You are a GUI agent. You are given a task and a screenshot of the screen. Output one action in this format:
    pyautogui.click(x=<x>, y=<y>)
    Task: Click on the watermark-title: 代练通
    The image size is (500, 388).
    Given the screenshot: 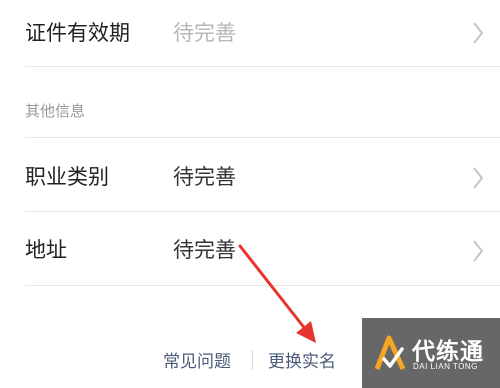 What is the action you would take?
    pyautogui.click(x=448, y=352)
    